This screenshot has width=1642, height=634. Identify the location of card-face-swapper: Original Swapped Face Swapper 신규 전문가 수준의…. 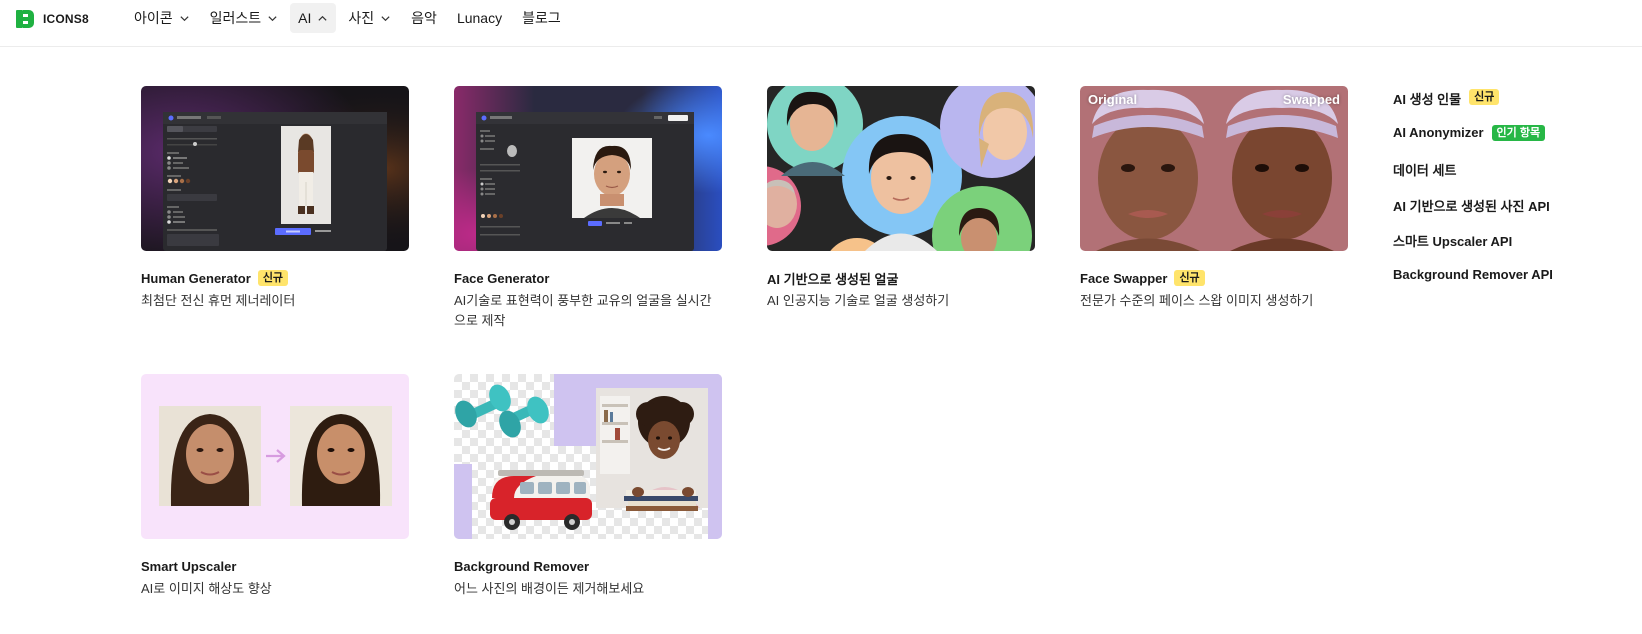
(1214, 198).